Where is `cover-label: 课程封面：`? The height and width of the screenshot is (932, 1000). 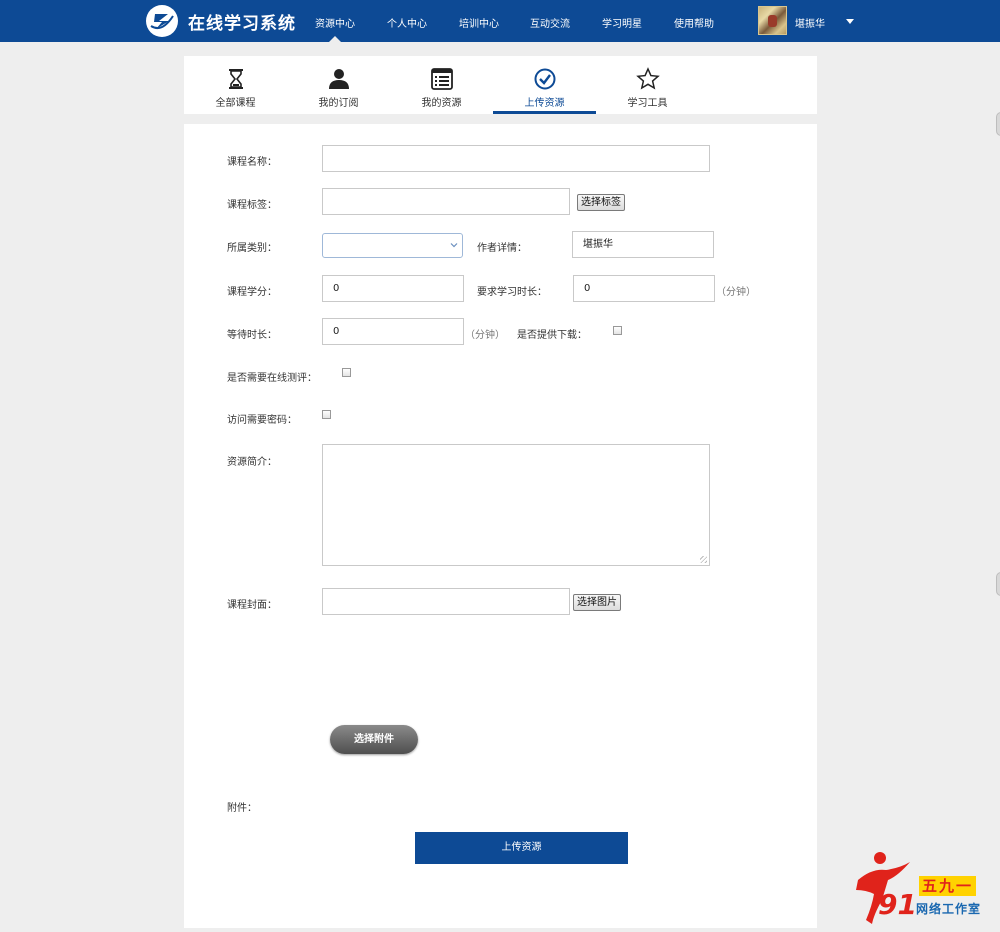
cover-label: 课程封面： is located at coordinates (252, 605).